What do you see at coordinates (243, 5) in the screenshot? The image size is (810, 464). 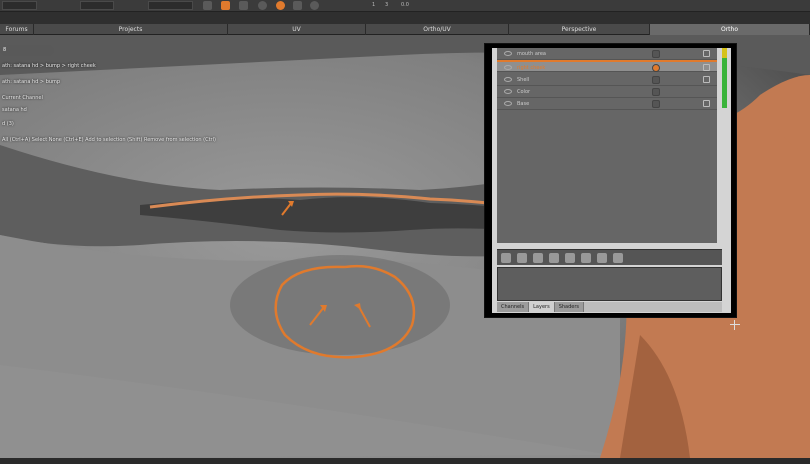 I see `brush-icon` at bounding box center [243, 5].